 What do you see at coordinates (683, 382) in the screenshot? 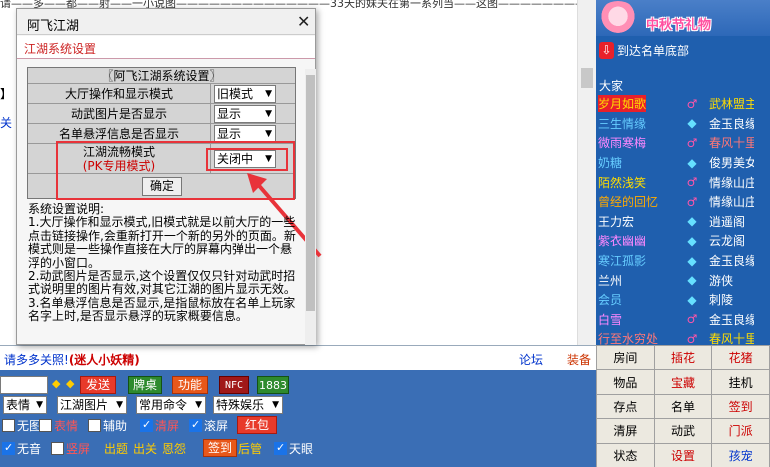
I see `grid-button: 宝藏` at bounding box center [683, 382].